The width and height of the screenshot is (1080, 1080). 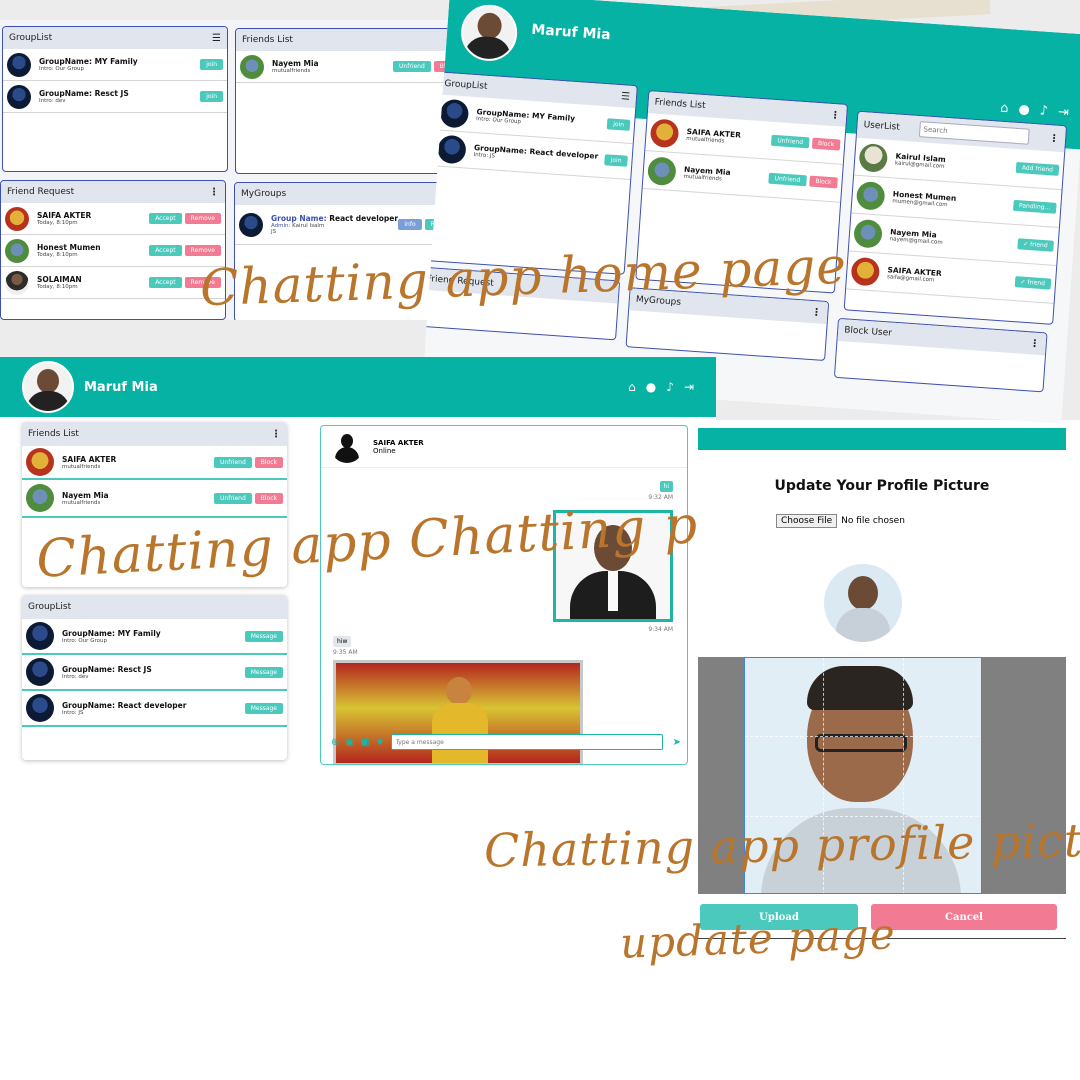 What do you see at coordinates (398, 442) in the screenshot?
I see `contact-name: SAIFA AKTER` at bounding box center [398, 442].